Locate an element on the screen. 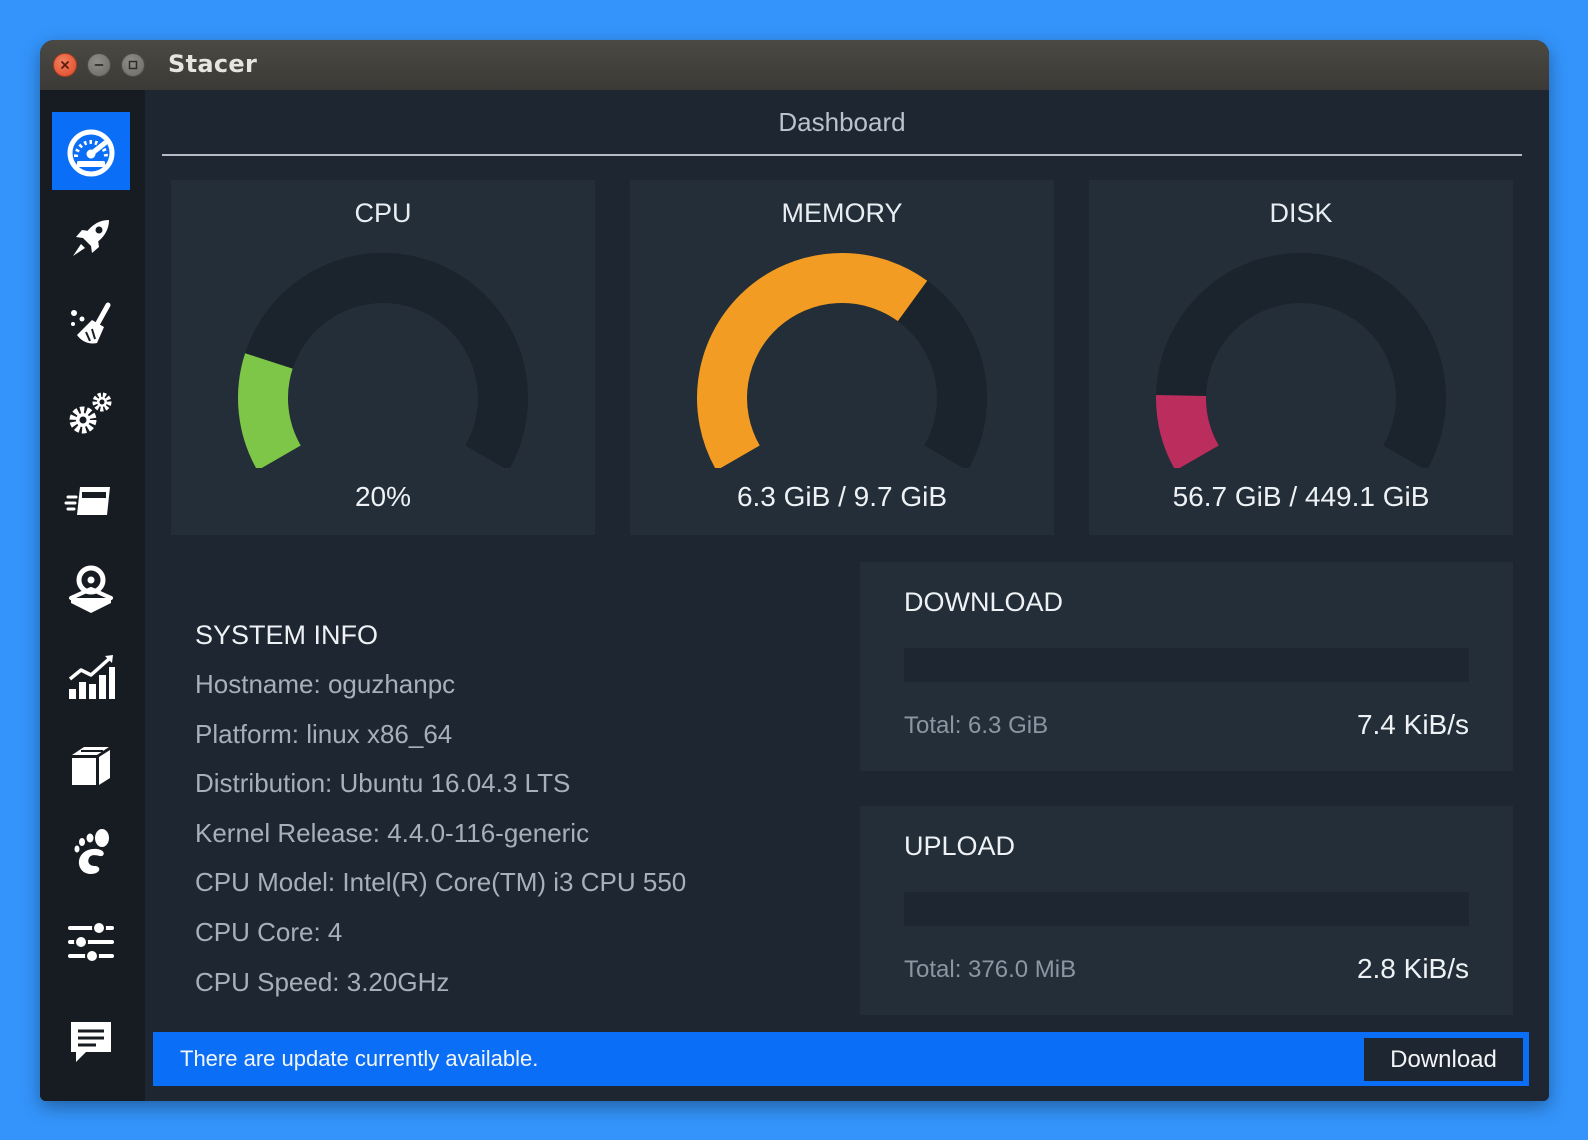 The image size is (1588, 1140). download-progress-bar is located at coordinates (1186, 665).